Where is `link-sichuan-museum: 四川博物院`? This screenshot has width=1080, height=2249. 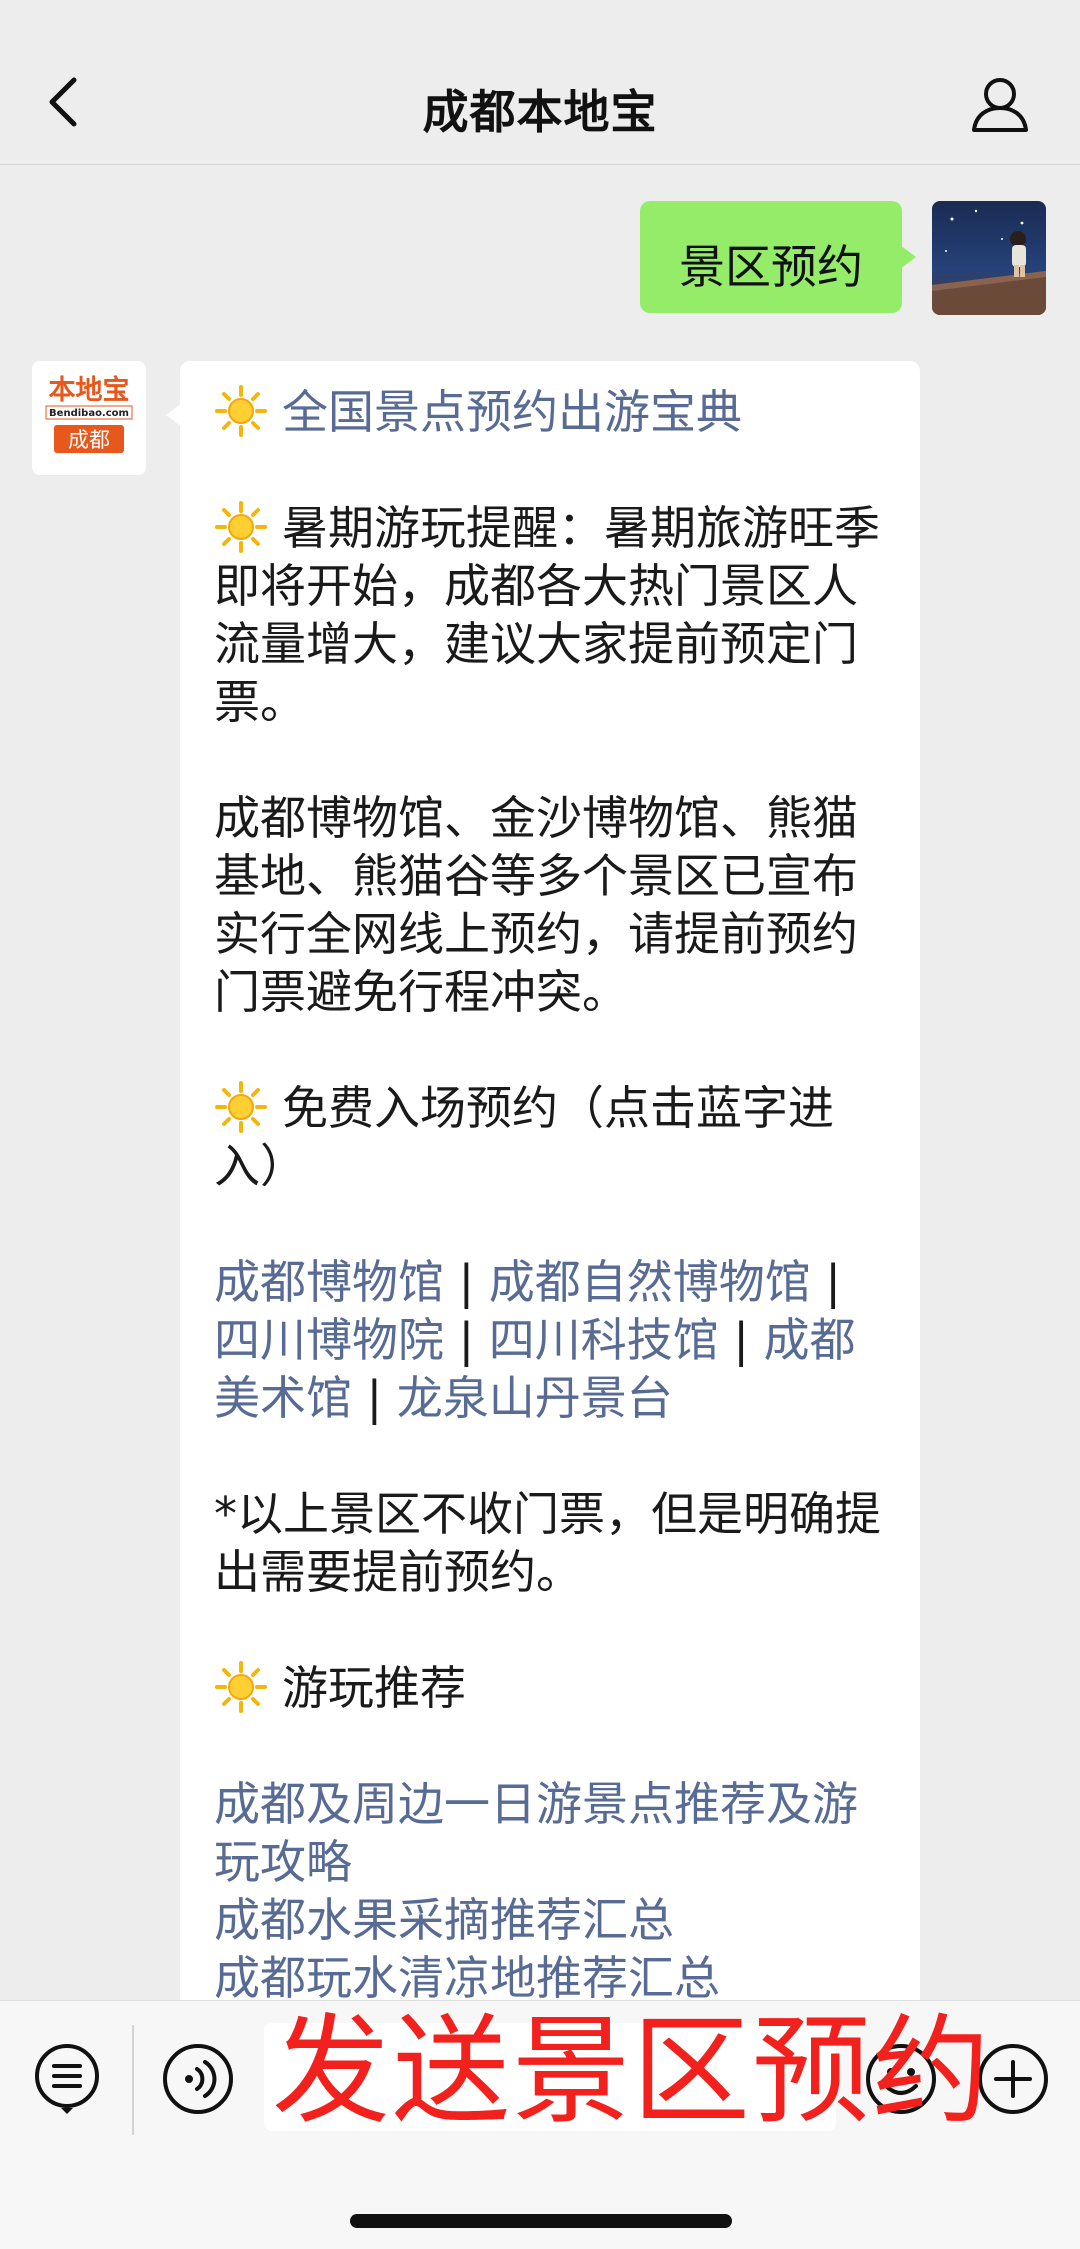 link-sichuan-museum: 四川博物院 is located at coordinates (329, 1340).